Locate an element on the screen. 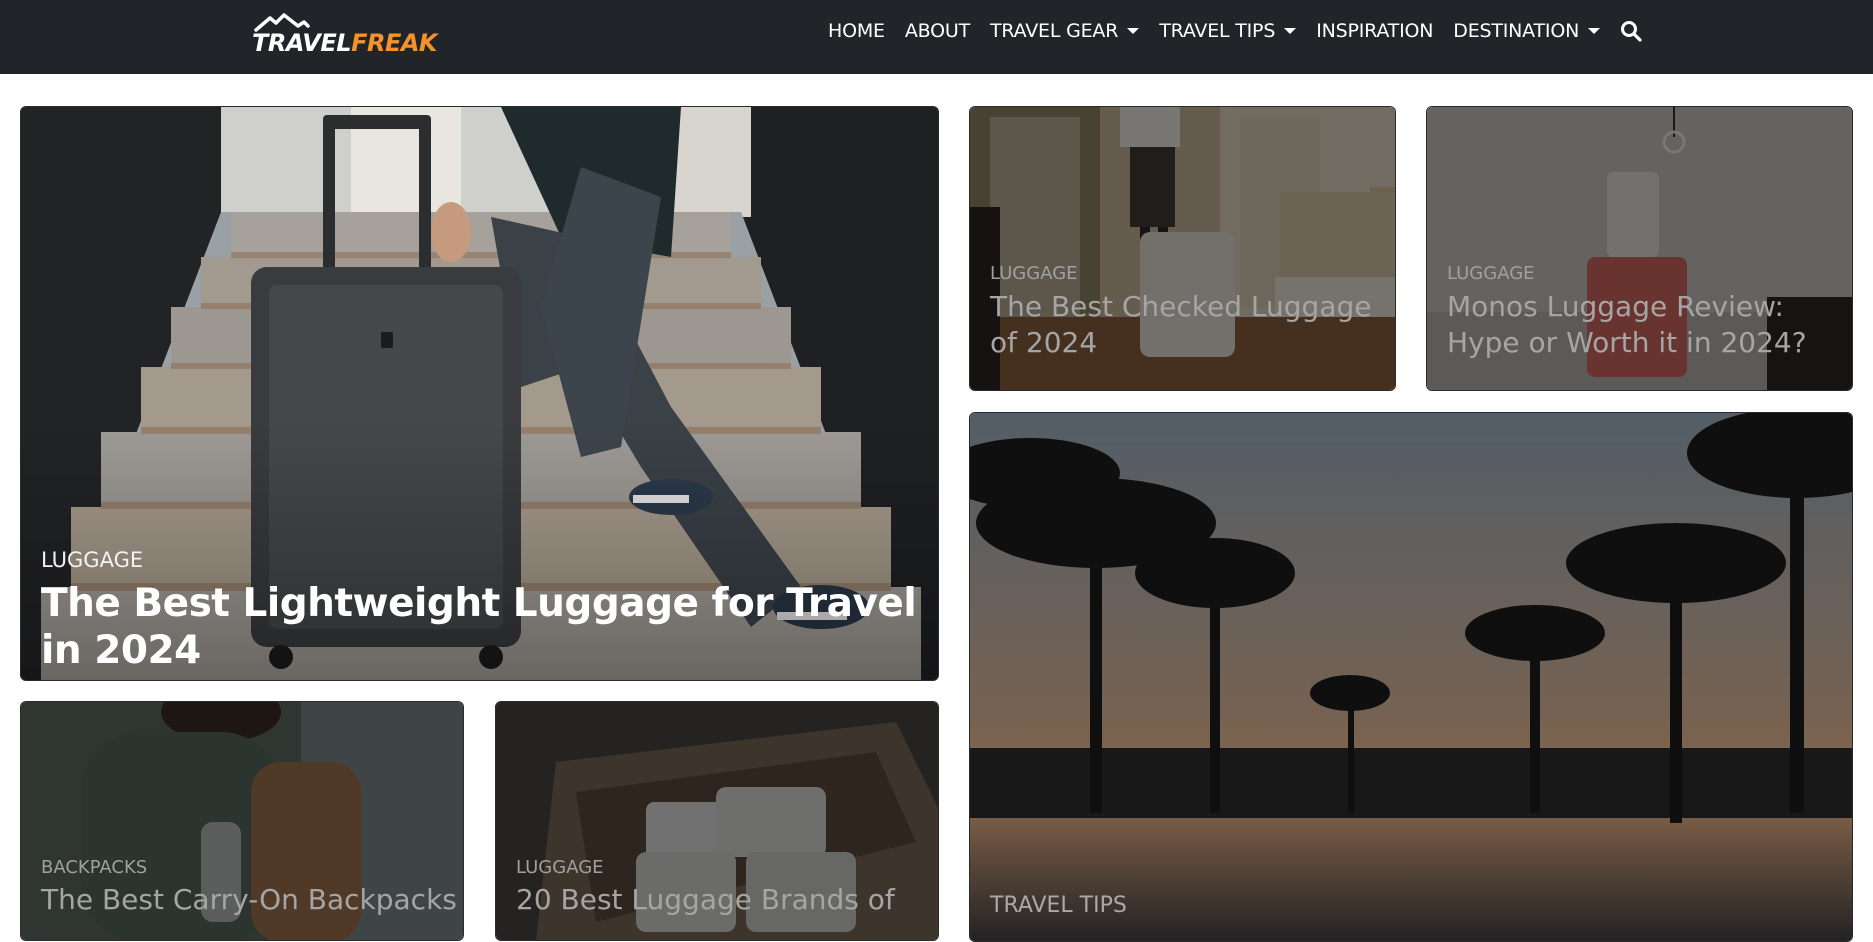  nav-travel-gear: TRAVEL GEAR is located at coordinates (1064, 31).